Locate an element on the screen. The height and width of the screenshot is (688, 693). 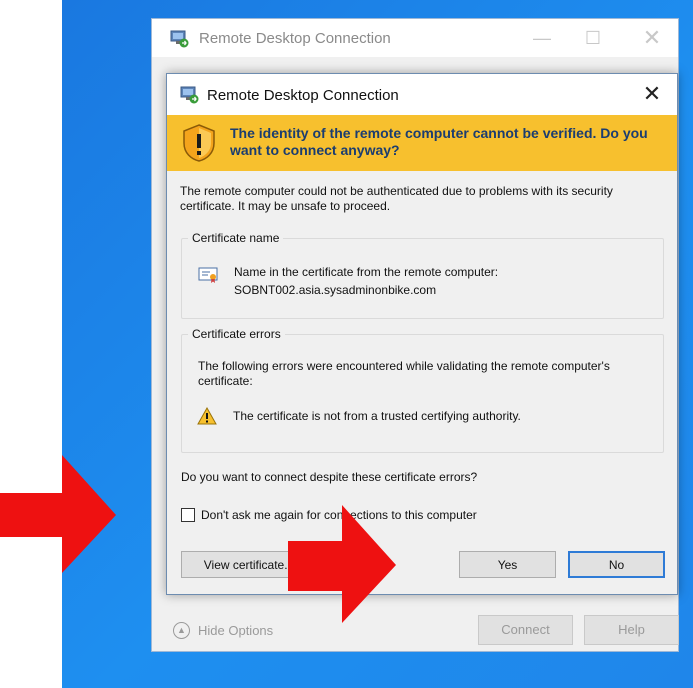
certificate-errors-legend: Certificate errors is located at coordinates (236, 334).